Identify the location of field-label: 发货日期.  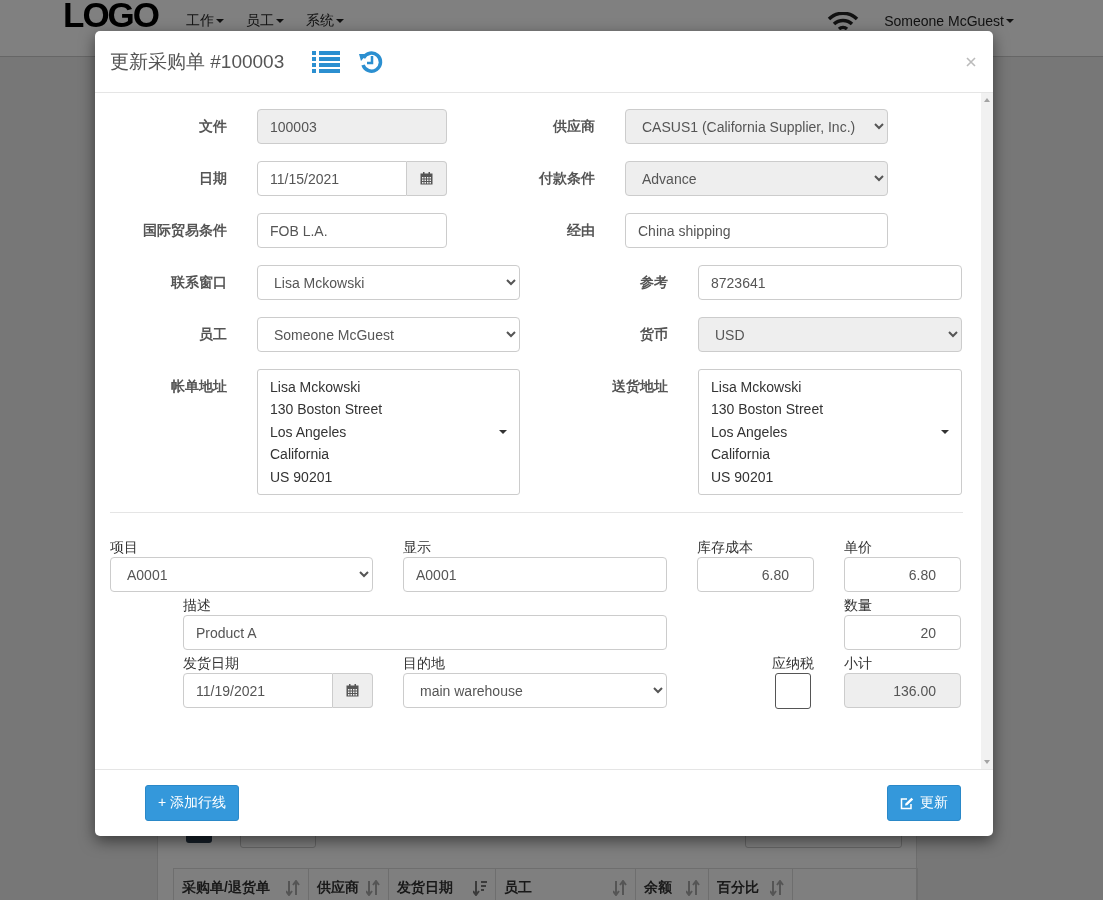
(211, 663).